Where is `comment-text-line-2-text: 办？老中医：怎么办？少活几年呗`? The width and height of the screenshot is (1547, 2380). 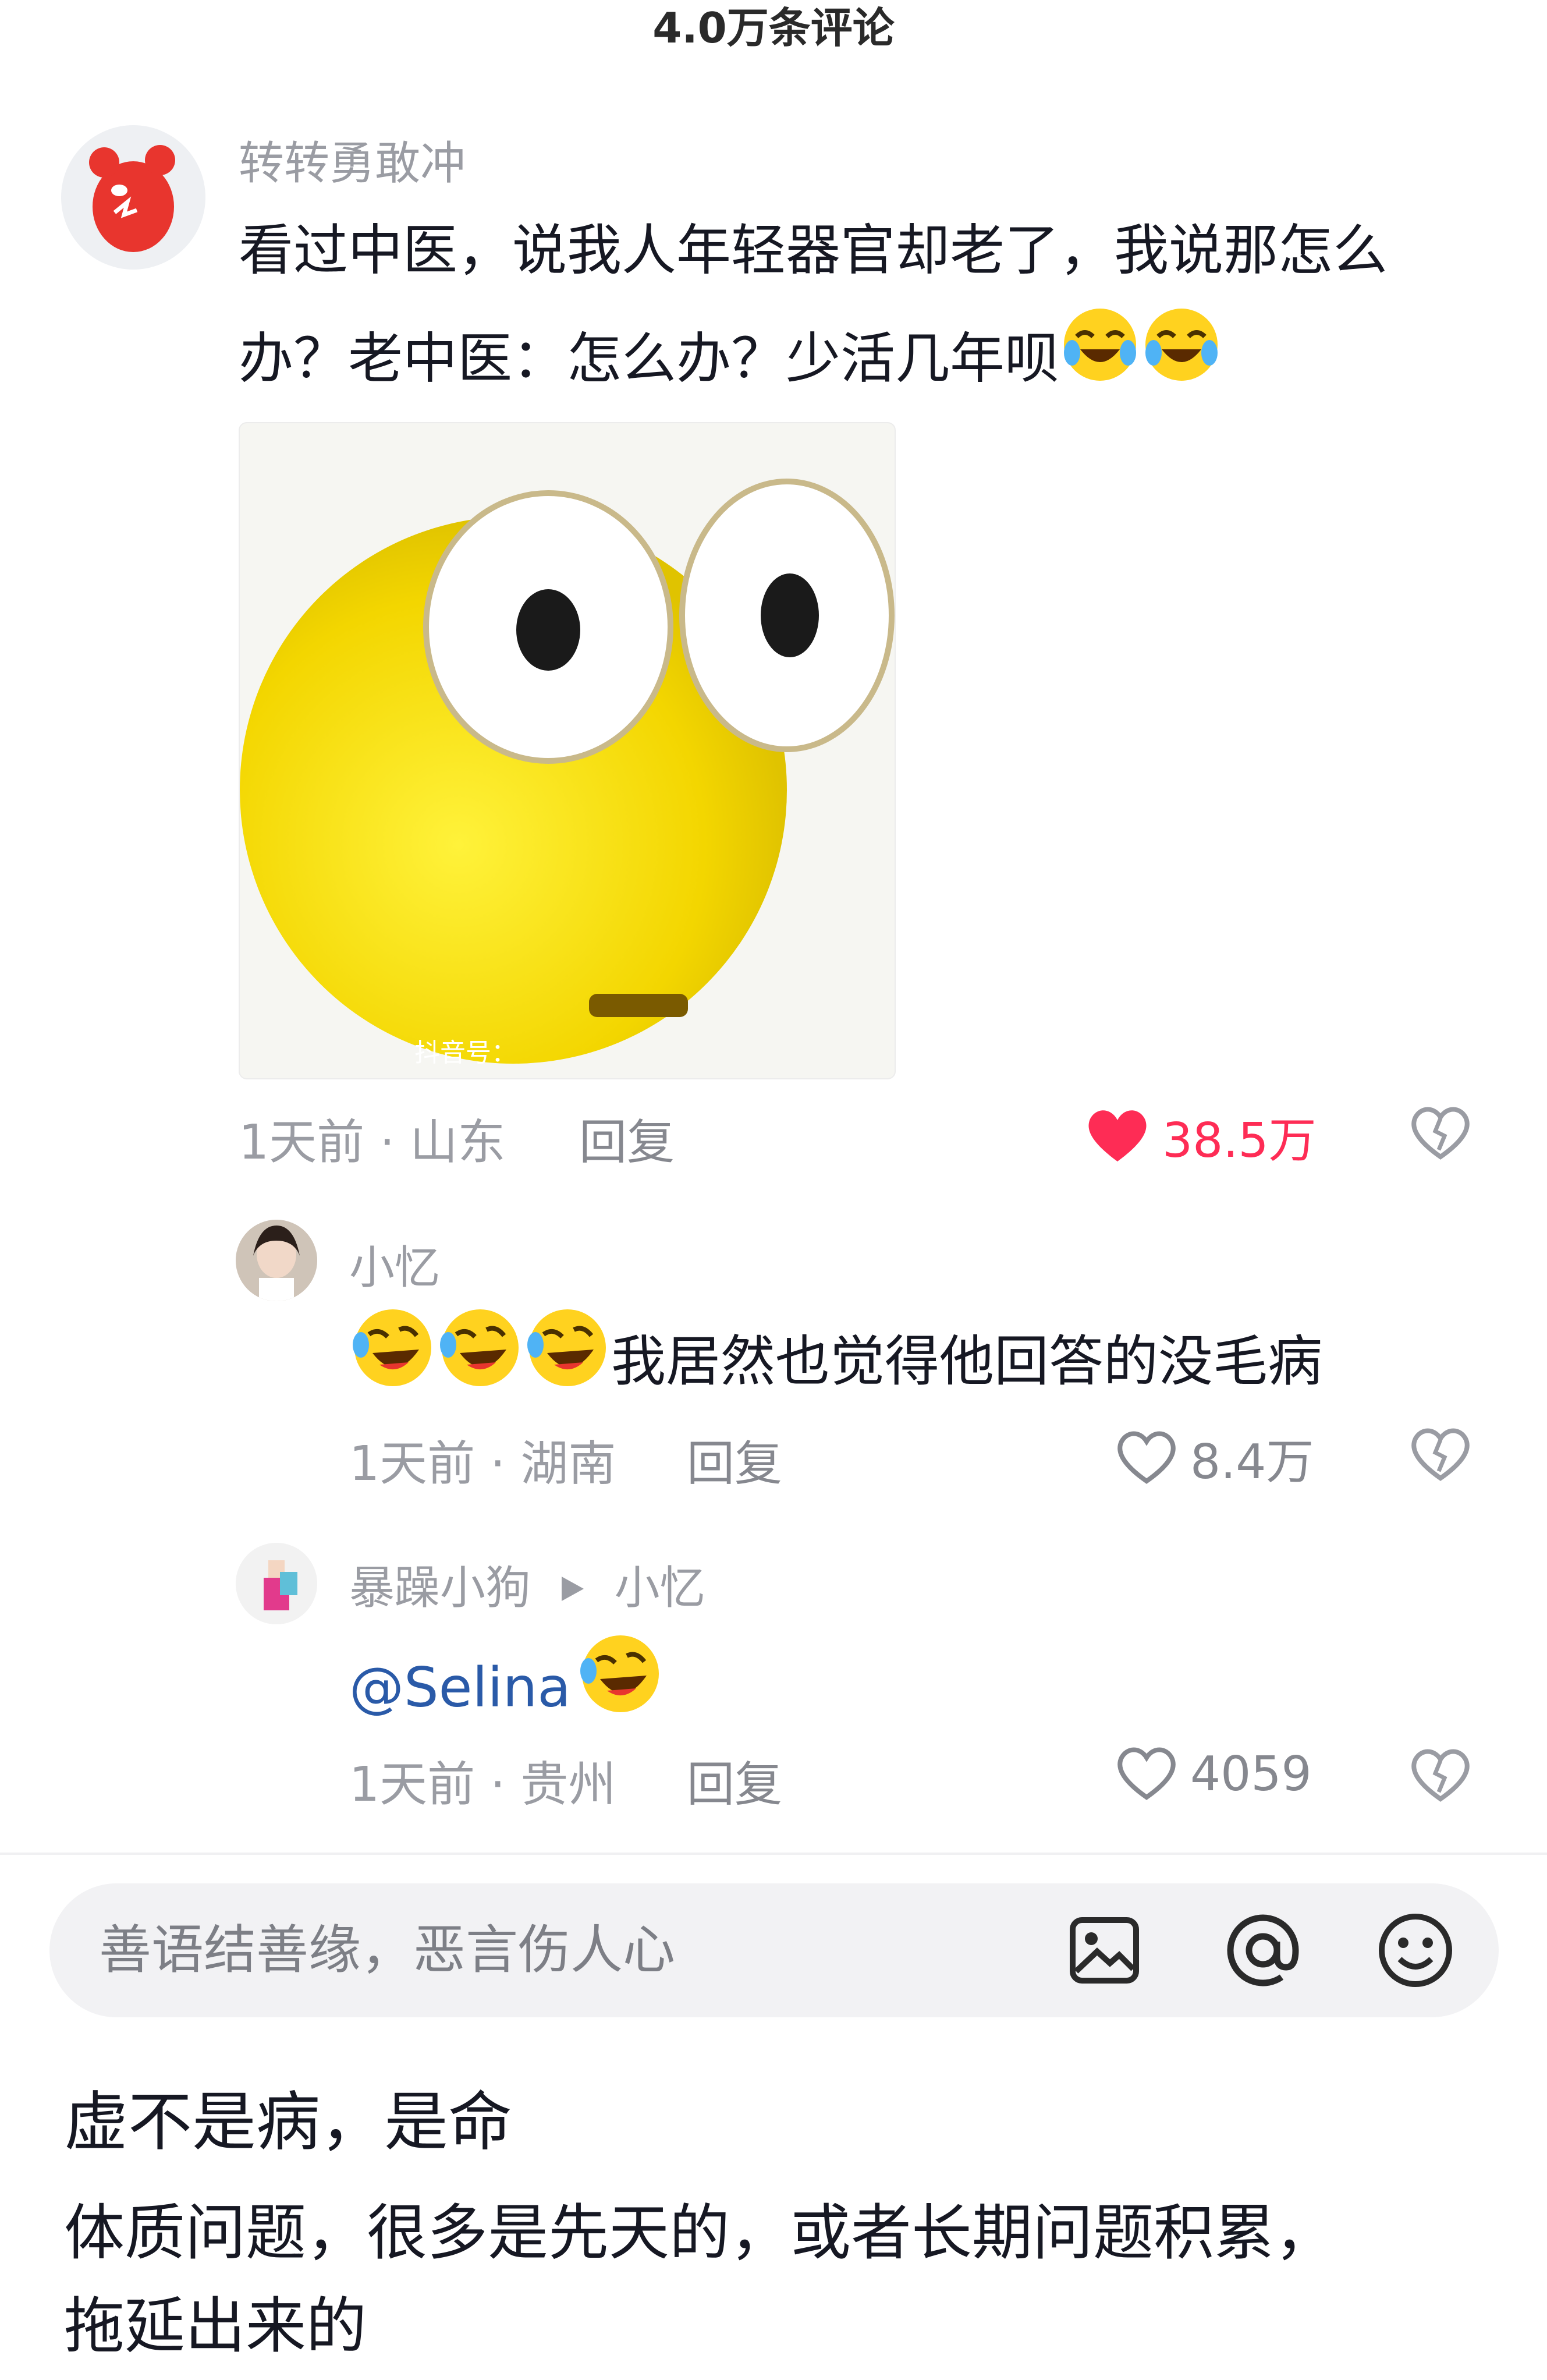 comment-text-line-2-text: 办？老中医：怎么办？少活几年呗 is located at coordinates (649, 359).